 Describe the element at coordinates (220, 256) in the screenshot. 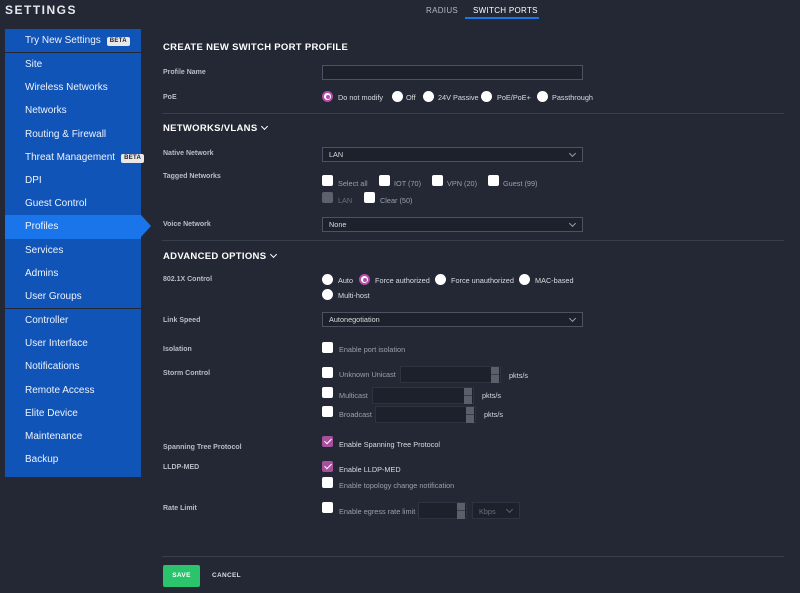

I see `advanced-options-toggle: ADVANCED OPTIONS` at that location.